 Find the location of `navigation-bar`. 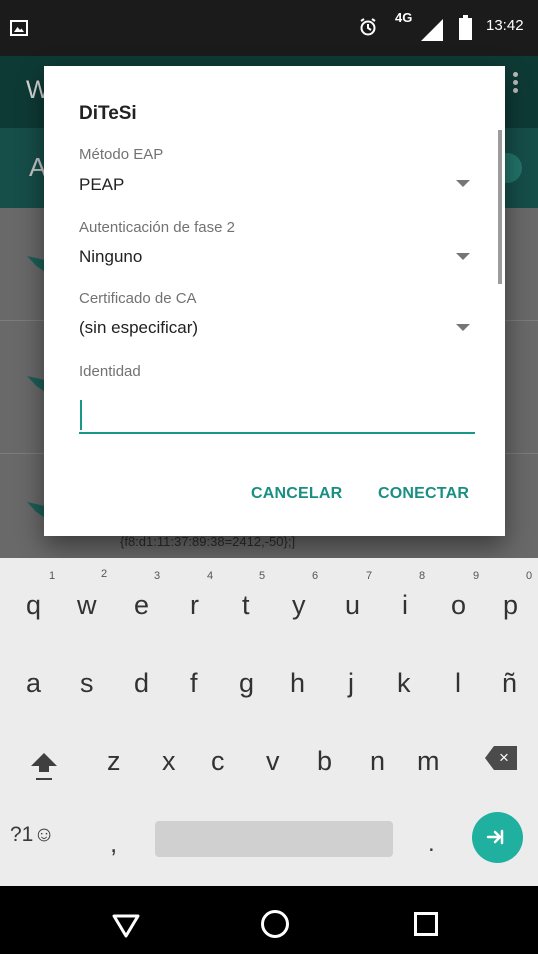

navigation-bar is located at coordinates (269, 920).